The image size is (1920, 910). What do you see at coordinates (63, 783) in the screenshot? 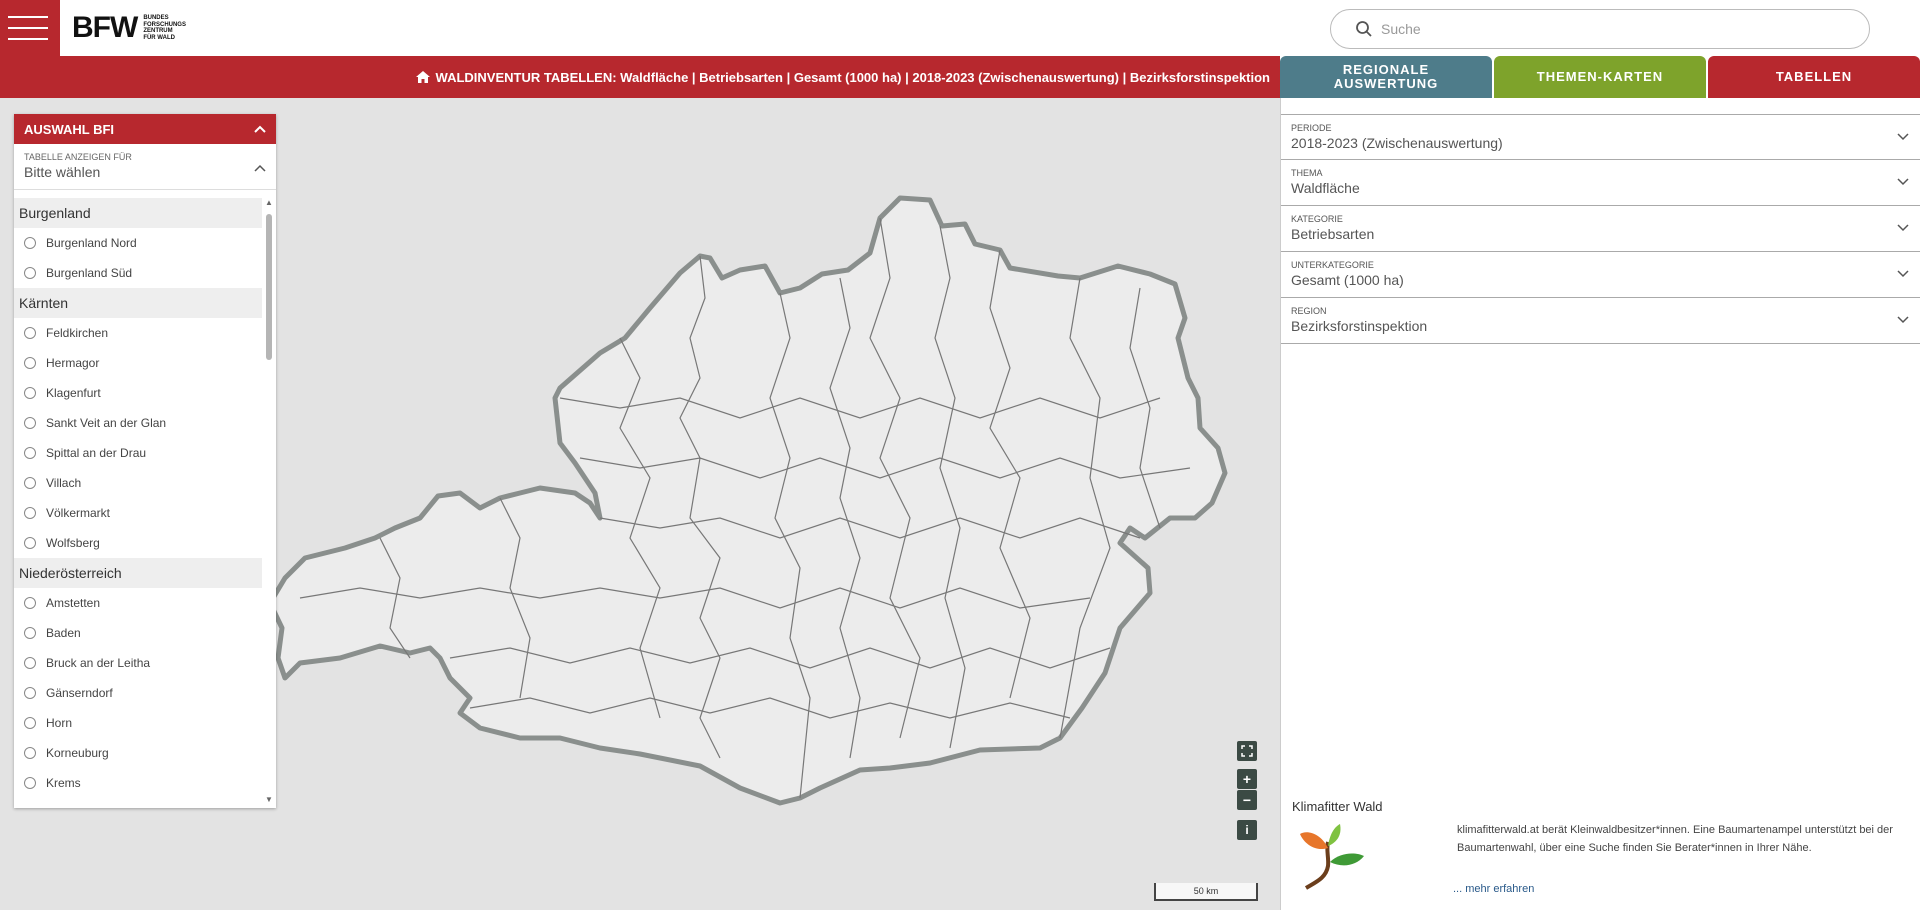
I see `list-item-label: Krems` at bounding box center [63, 783].